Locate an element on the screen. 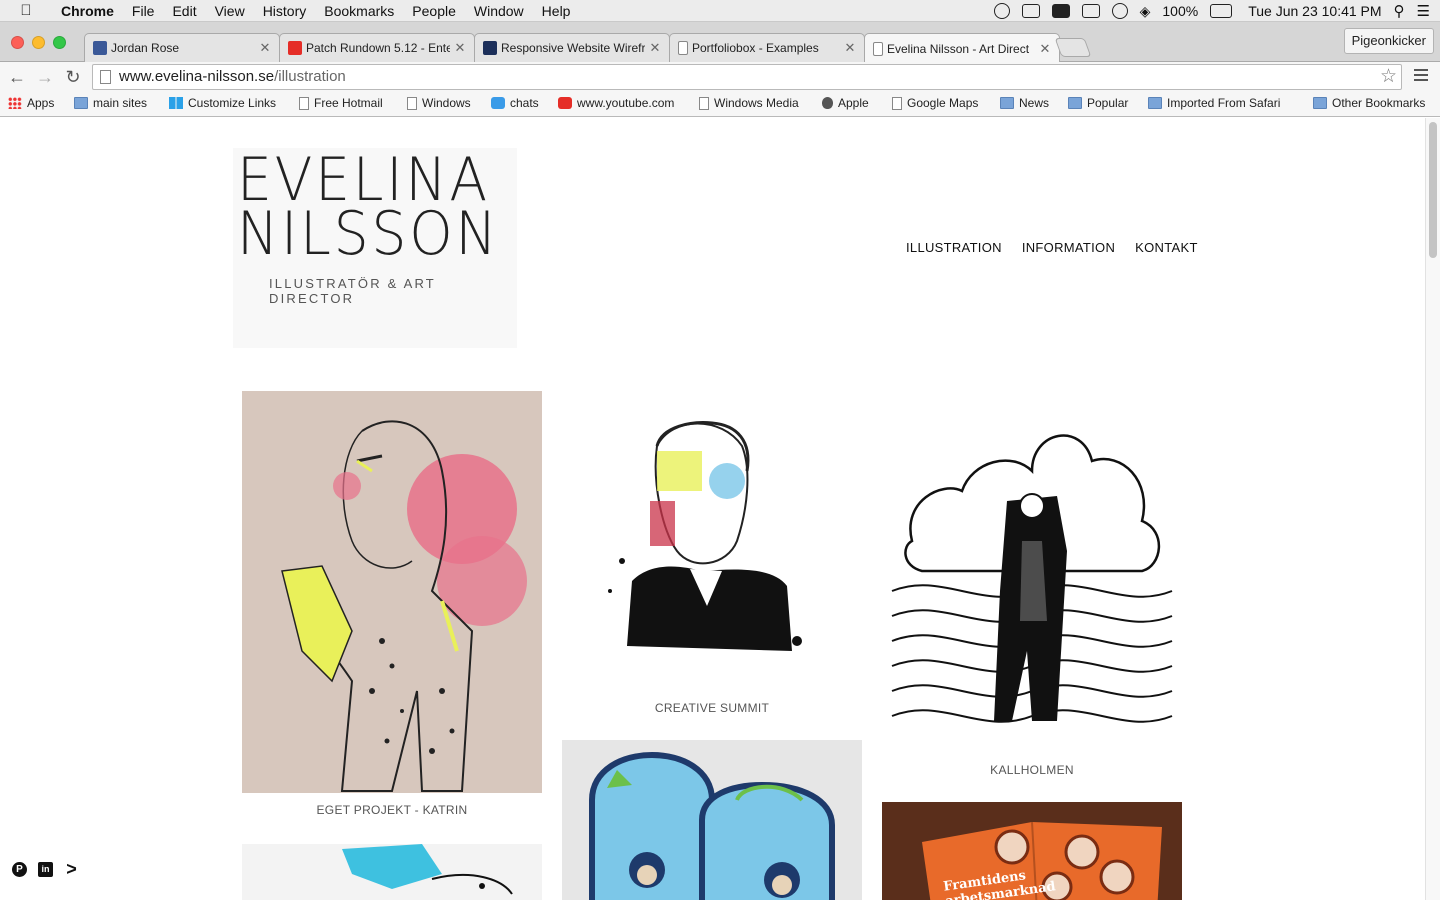 This screenshot has width=1440, height=900. tab-responsive-wireframe: Responsive Website Wirefr ✕ is located at coordinates (572, 47).